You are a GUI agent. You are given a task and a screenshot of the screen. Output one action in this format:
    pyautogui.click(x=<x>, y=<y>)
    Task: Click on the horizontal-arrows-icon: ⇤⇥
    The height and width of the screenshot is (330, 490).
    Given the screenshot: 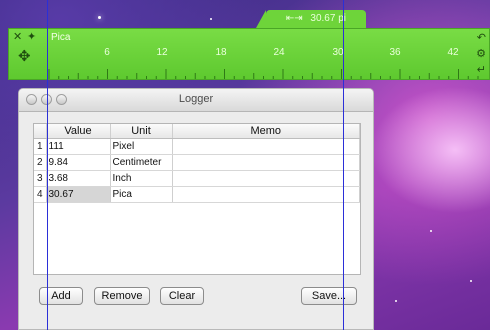 What is the action you would take?
    pyautogui.click(x=294, y=18)
    